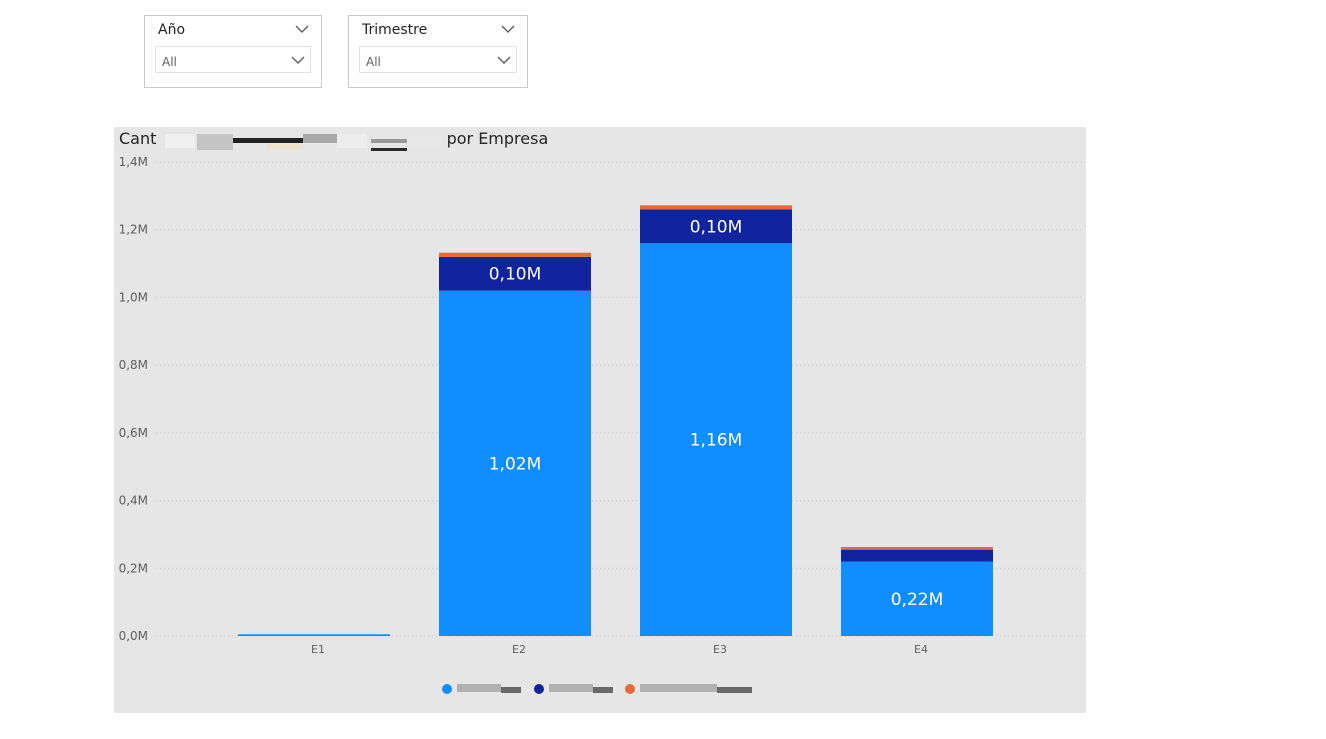  Describe the element at coordinates (917, 600) in the screenshot. I see `data-label: 0,22M` at that location.